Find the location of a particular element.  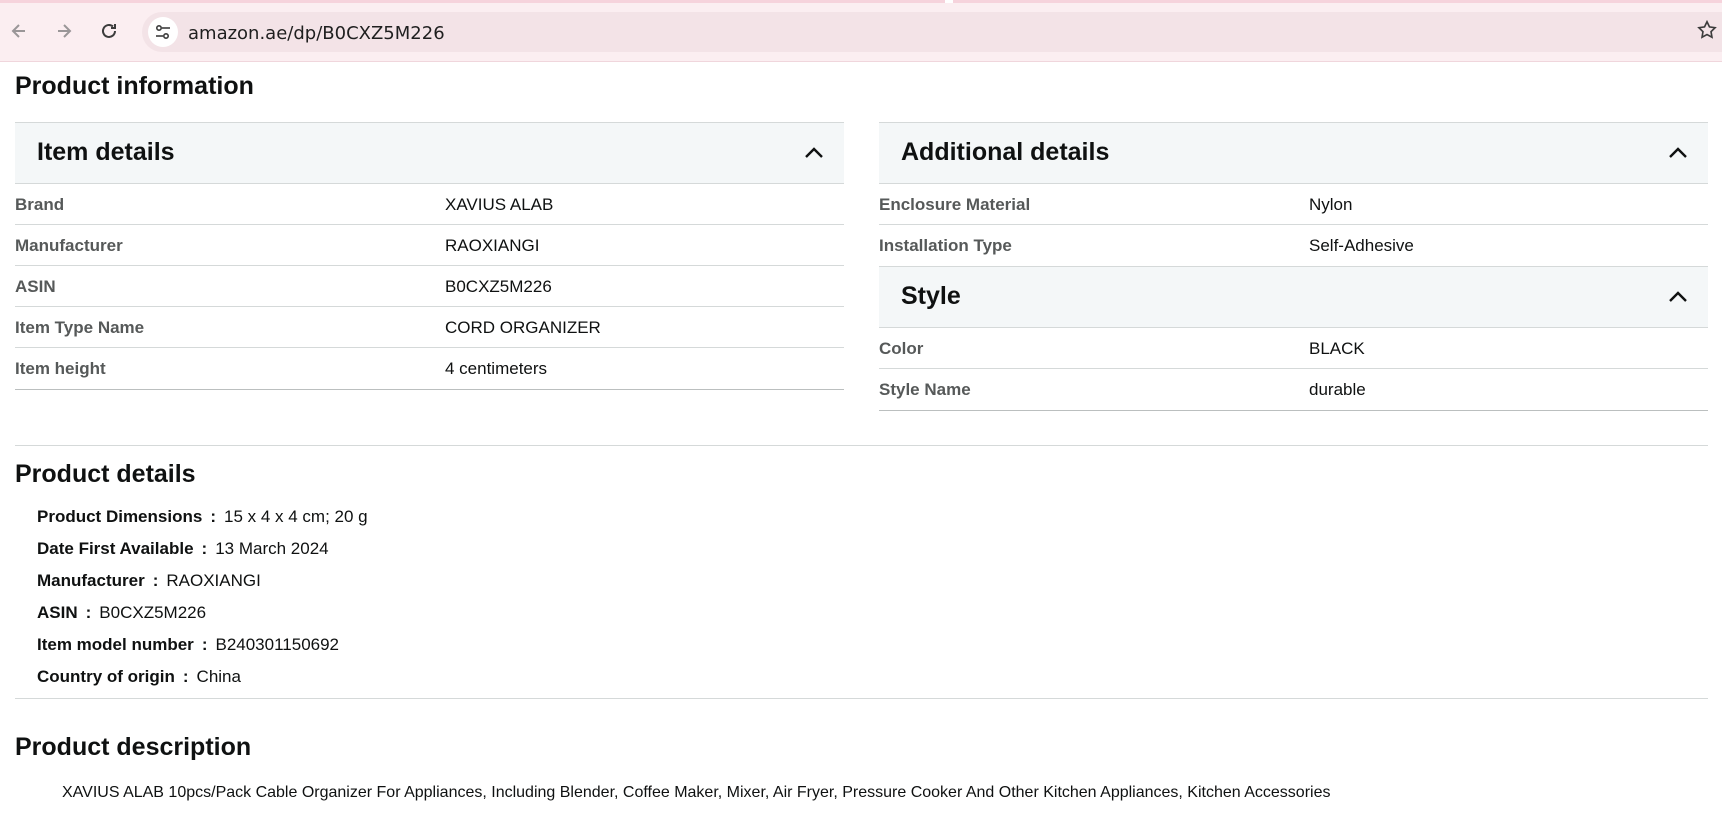

reload-icon is located at coordinates (109, 30).